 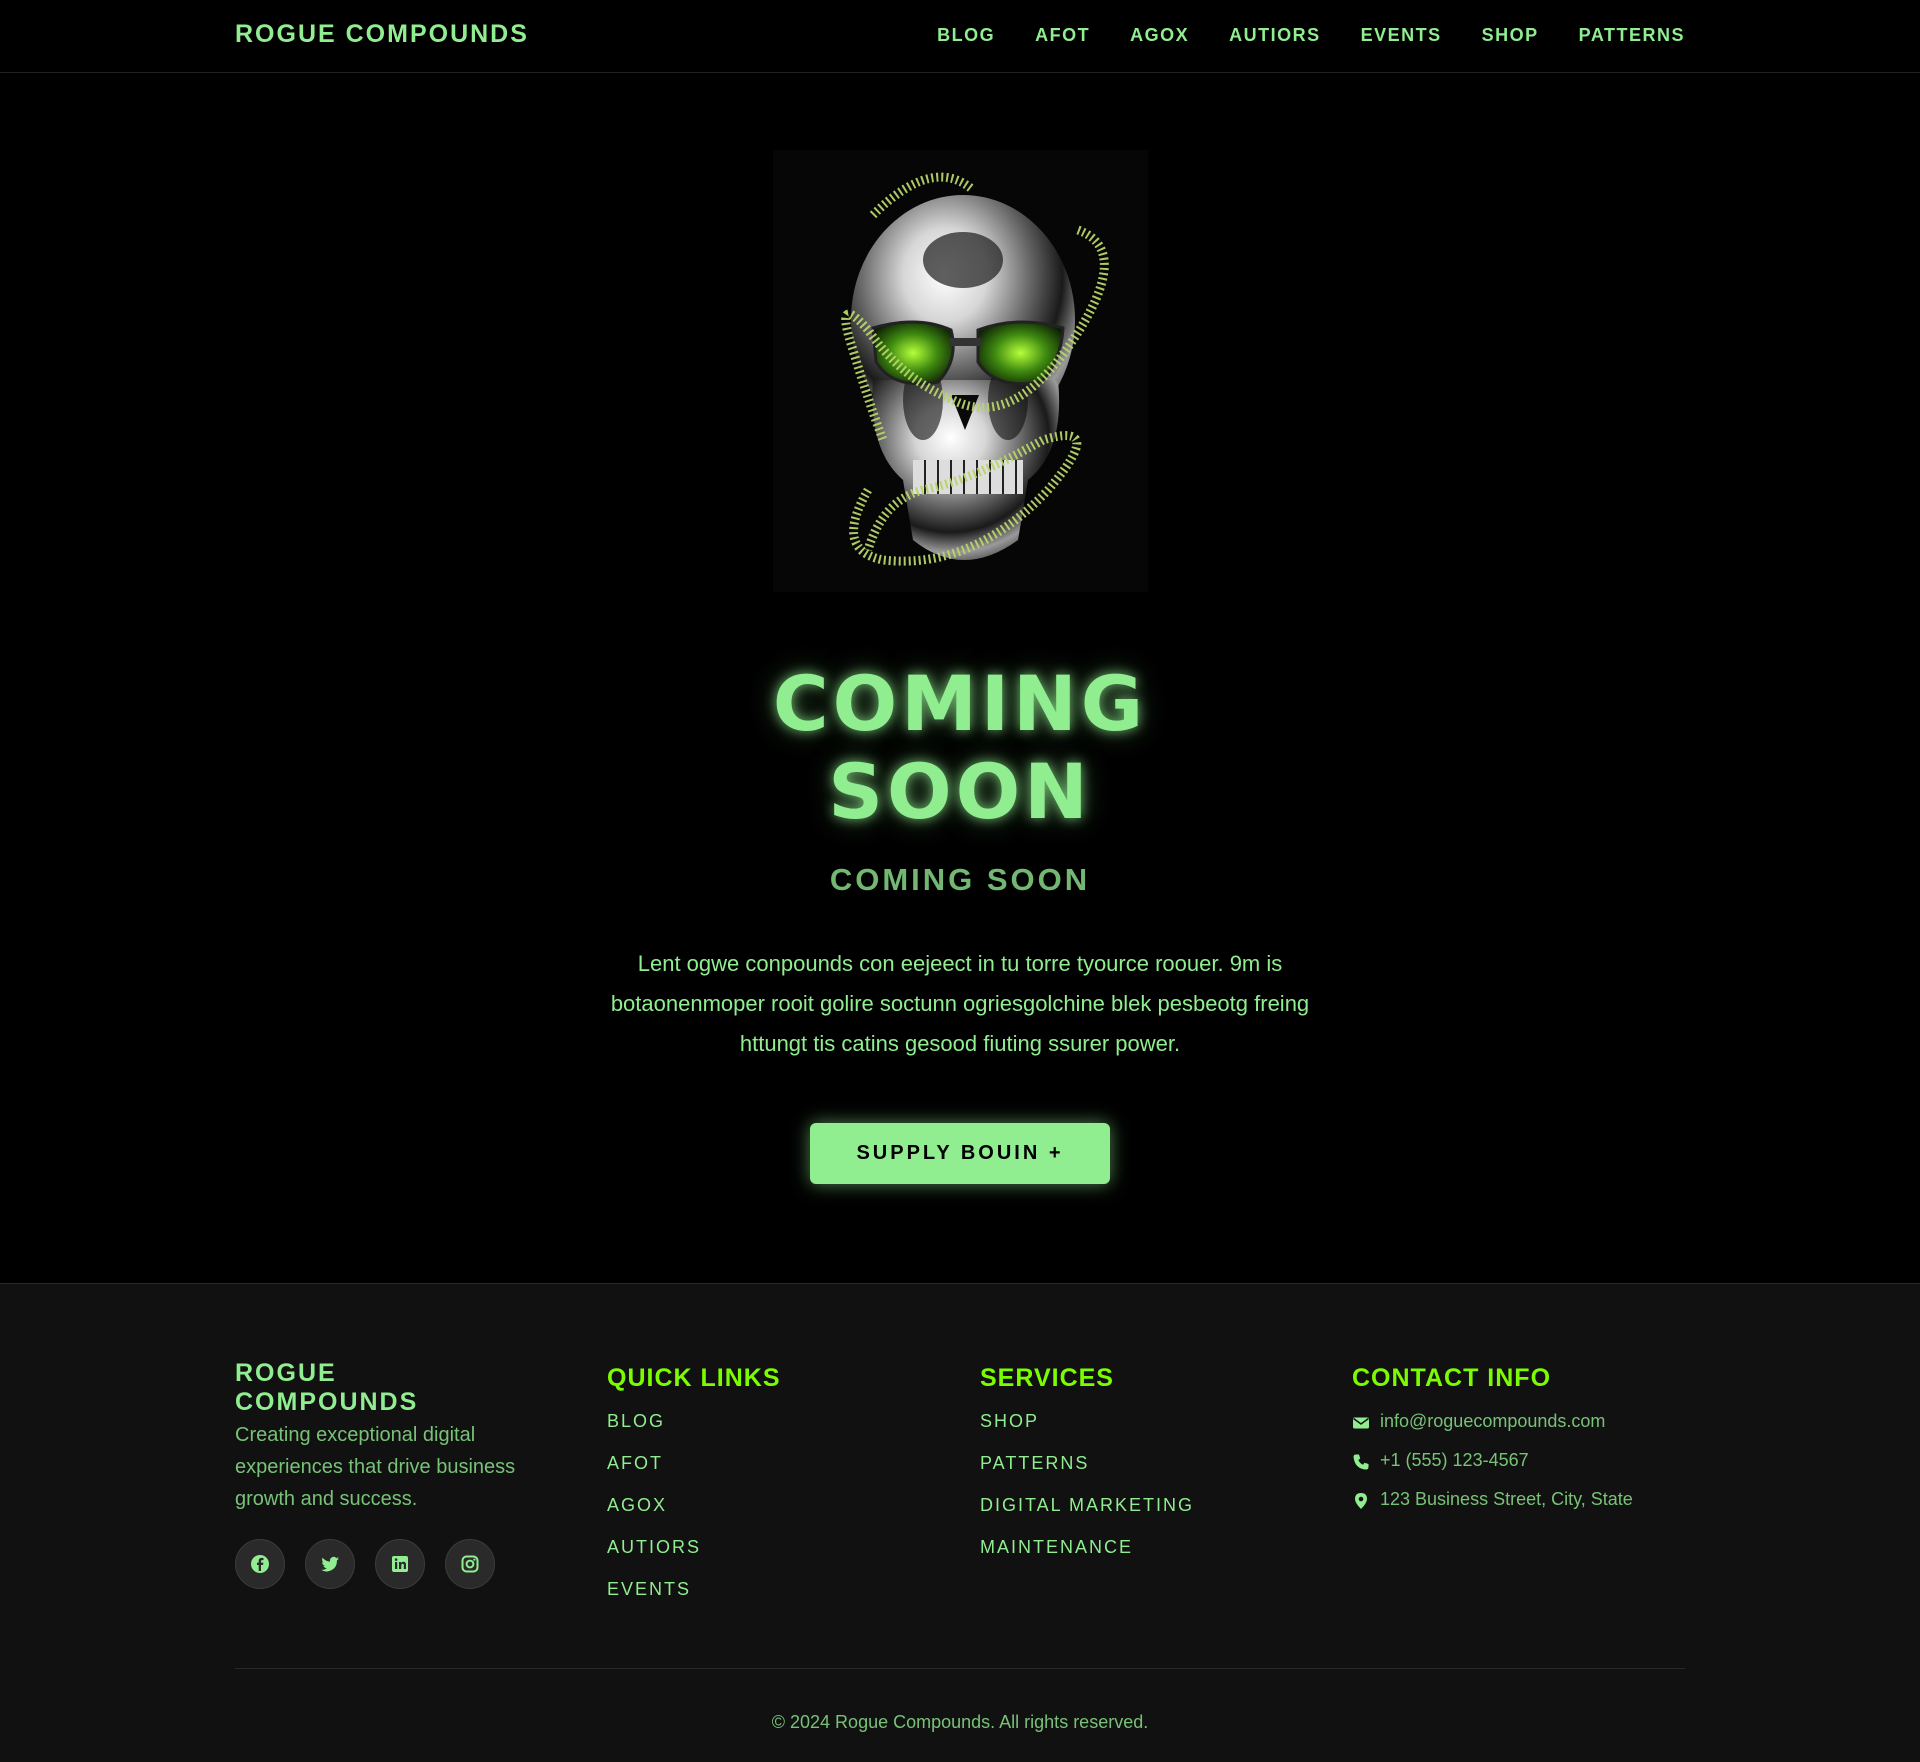 What do you see at coordinates (1062, 35) in the screenshot?
I see `nav-link-afot: AFOT` at bounding box center [1062, 35].